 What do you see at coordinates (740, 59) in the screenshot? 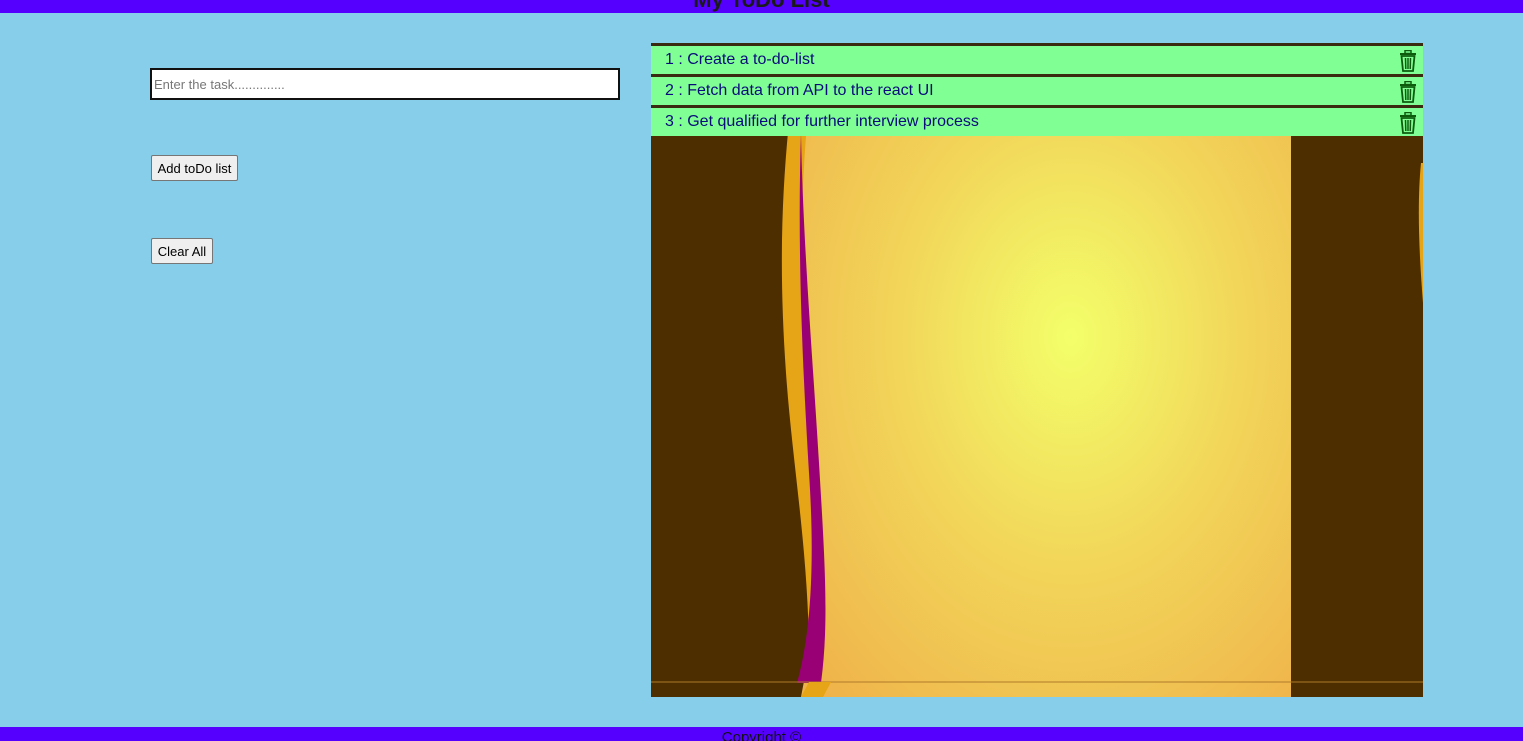
I see `todo-item-text: 1 : Create a to-do-list` at bounding box center [740, 59].